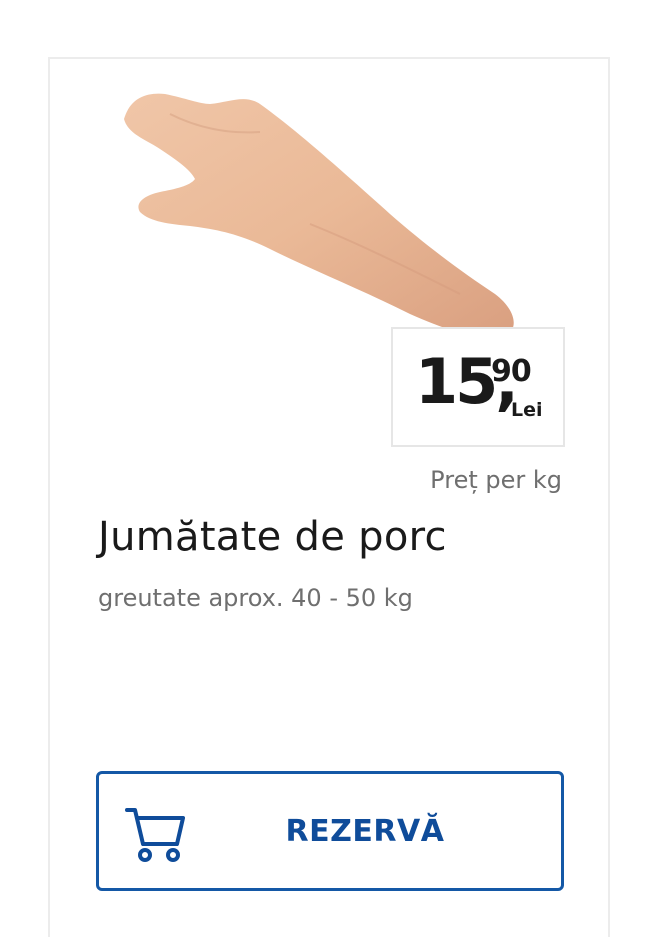 This screenshot has height=937, width=650. What do you see at coordinates (255, 598) in the screenshot?
I see `product-subtitle: greutate aprox. 40 - 50 kg` at bounding box center [255, 598].